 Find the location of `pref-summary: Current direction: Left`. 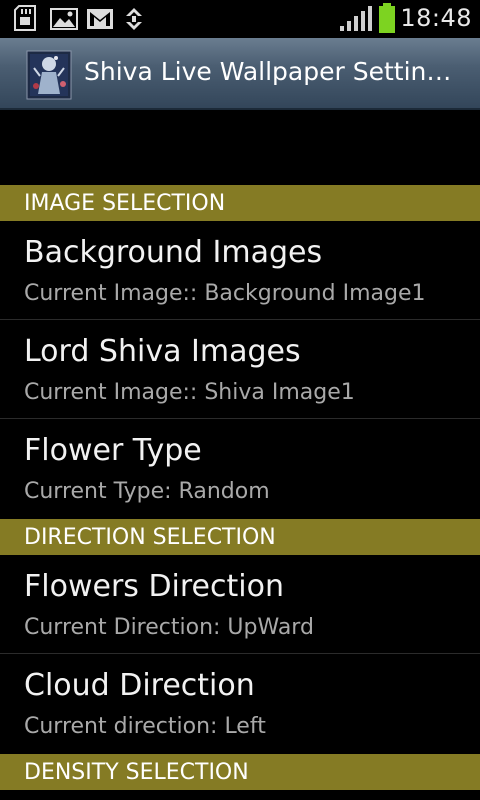

pref-summary: Current direction: Left is located at coordinates (145, 726).